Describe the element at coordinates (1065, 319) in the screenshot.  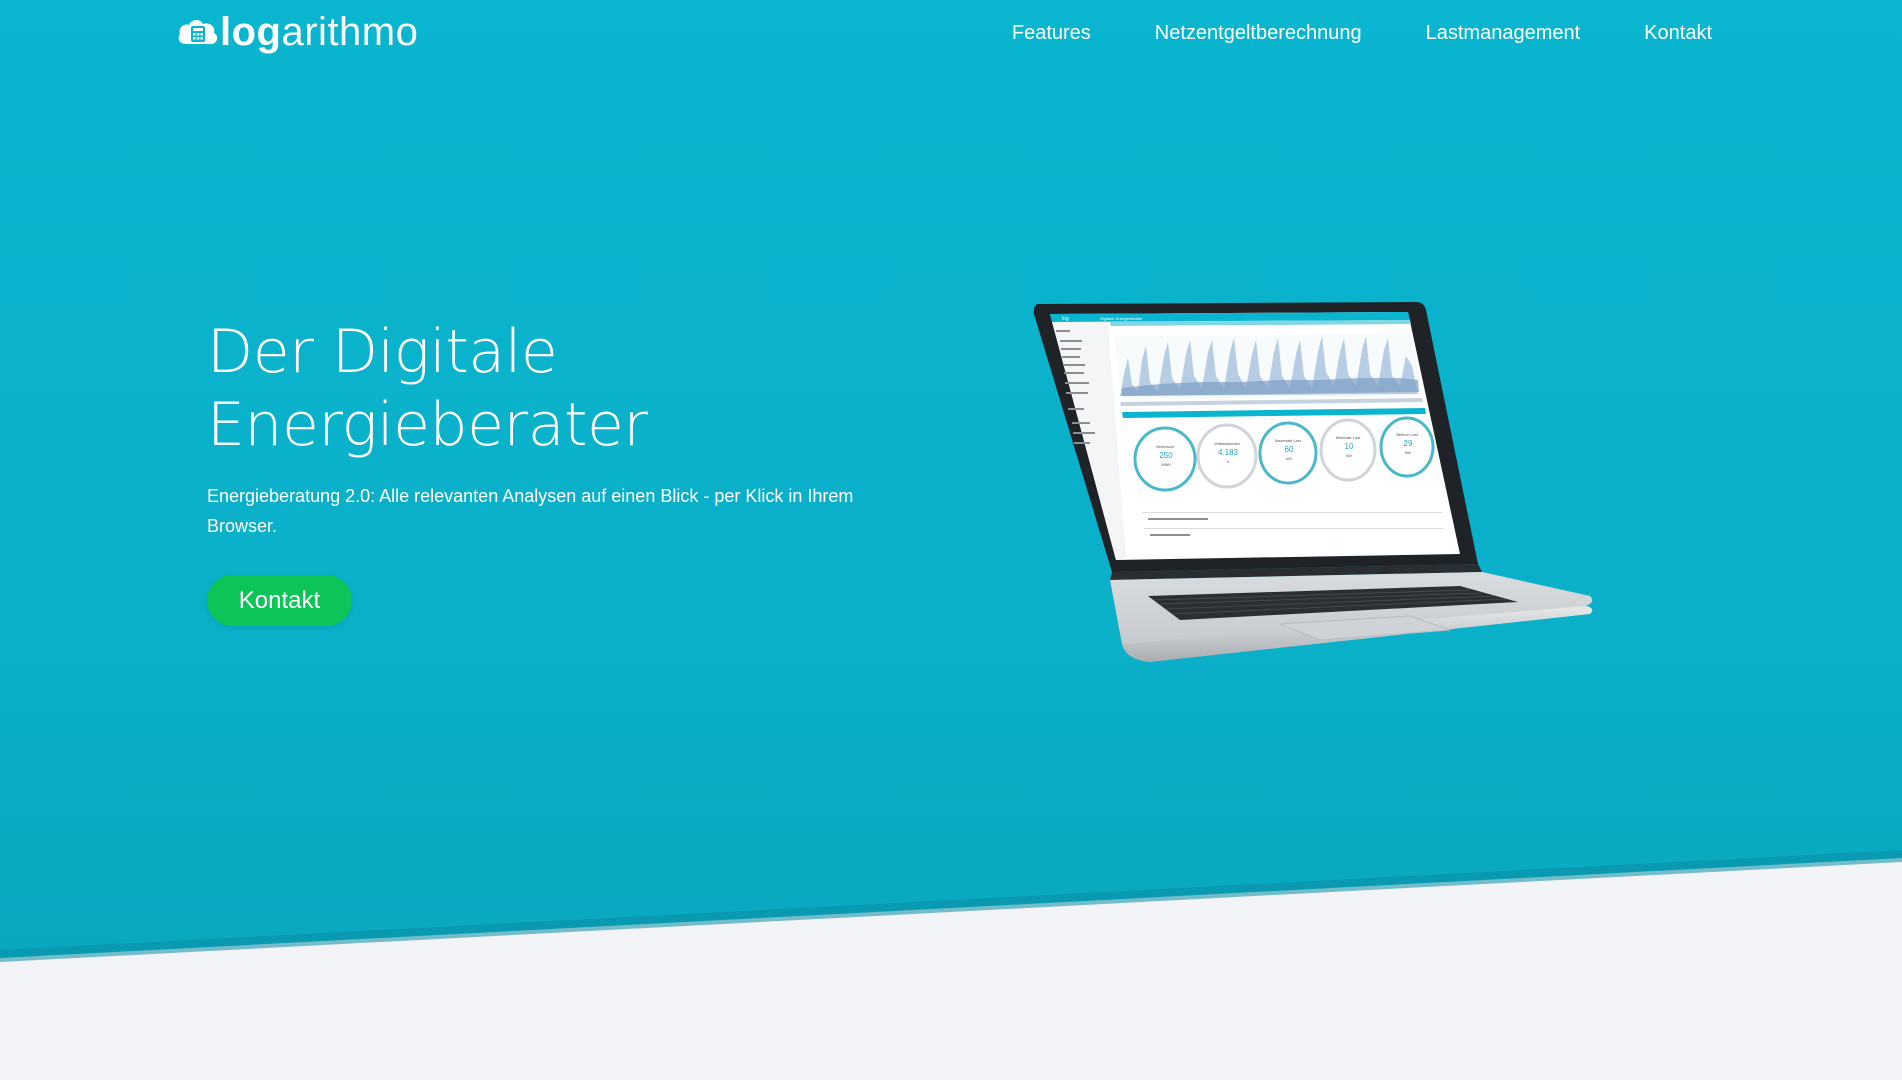
I see `dashboard-logo-text: log` at that location.